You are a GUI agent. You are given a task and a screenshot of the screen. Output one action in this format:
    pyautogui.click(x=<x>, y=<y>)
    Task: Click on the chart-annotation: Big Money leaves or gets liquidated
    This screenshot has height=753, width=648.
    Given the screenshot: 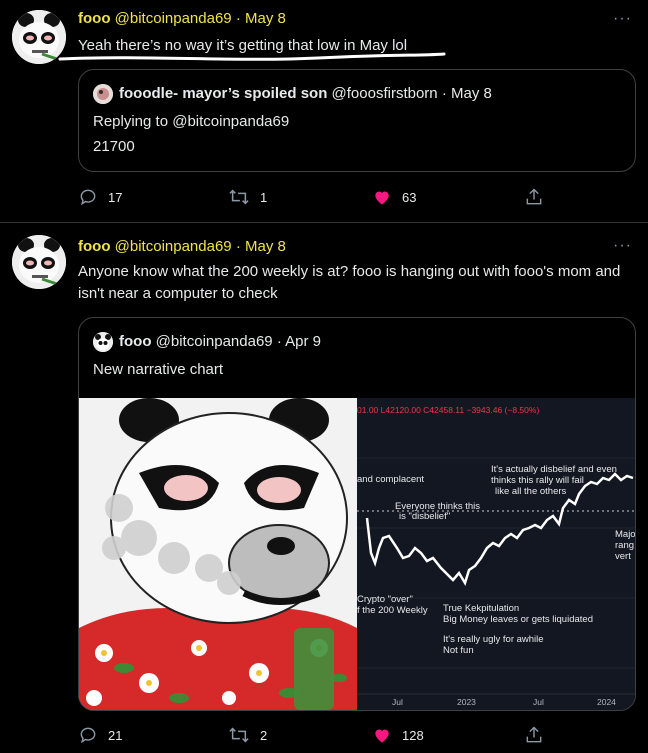 What is the action you would take?
    pyautogui.click(x=518, y=619)
    